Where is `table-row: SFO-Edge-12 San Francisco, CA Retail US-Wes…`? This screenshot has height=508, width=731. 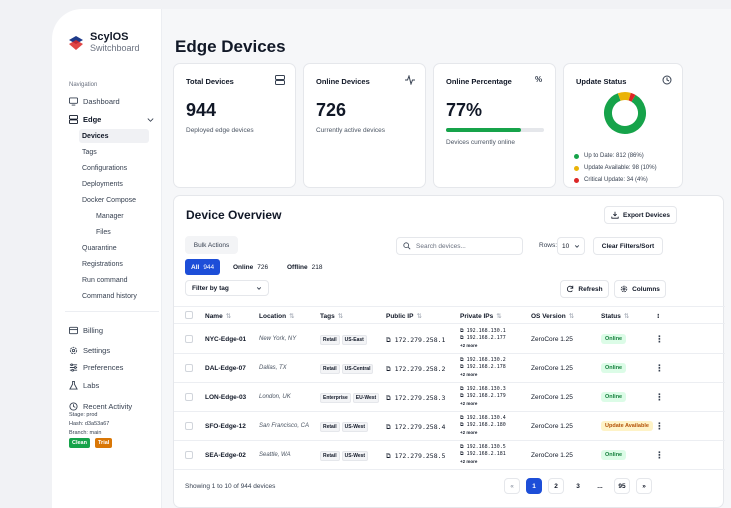
table-row: SFO-Edge-12 San Francisco, CA Retail US-Wes… is located at coordinates (449, 426).